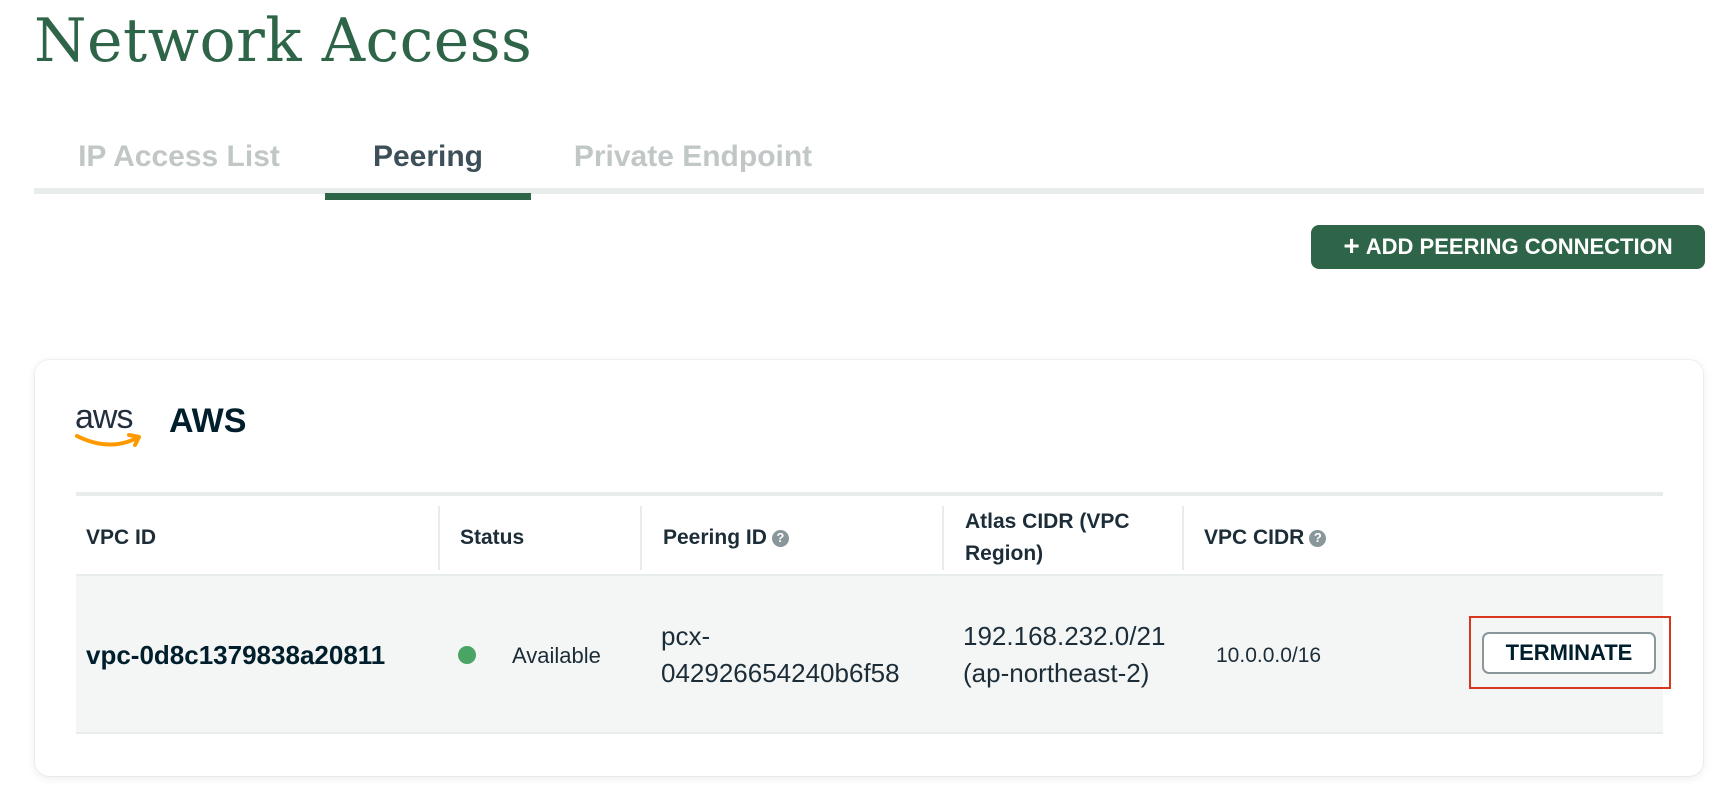  What do you see at coordinates (1254, 537) in the screenshot?
I see `column-header-label: VPC CIDR` at bounding box center [1254, 537].